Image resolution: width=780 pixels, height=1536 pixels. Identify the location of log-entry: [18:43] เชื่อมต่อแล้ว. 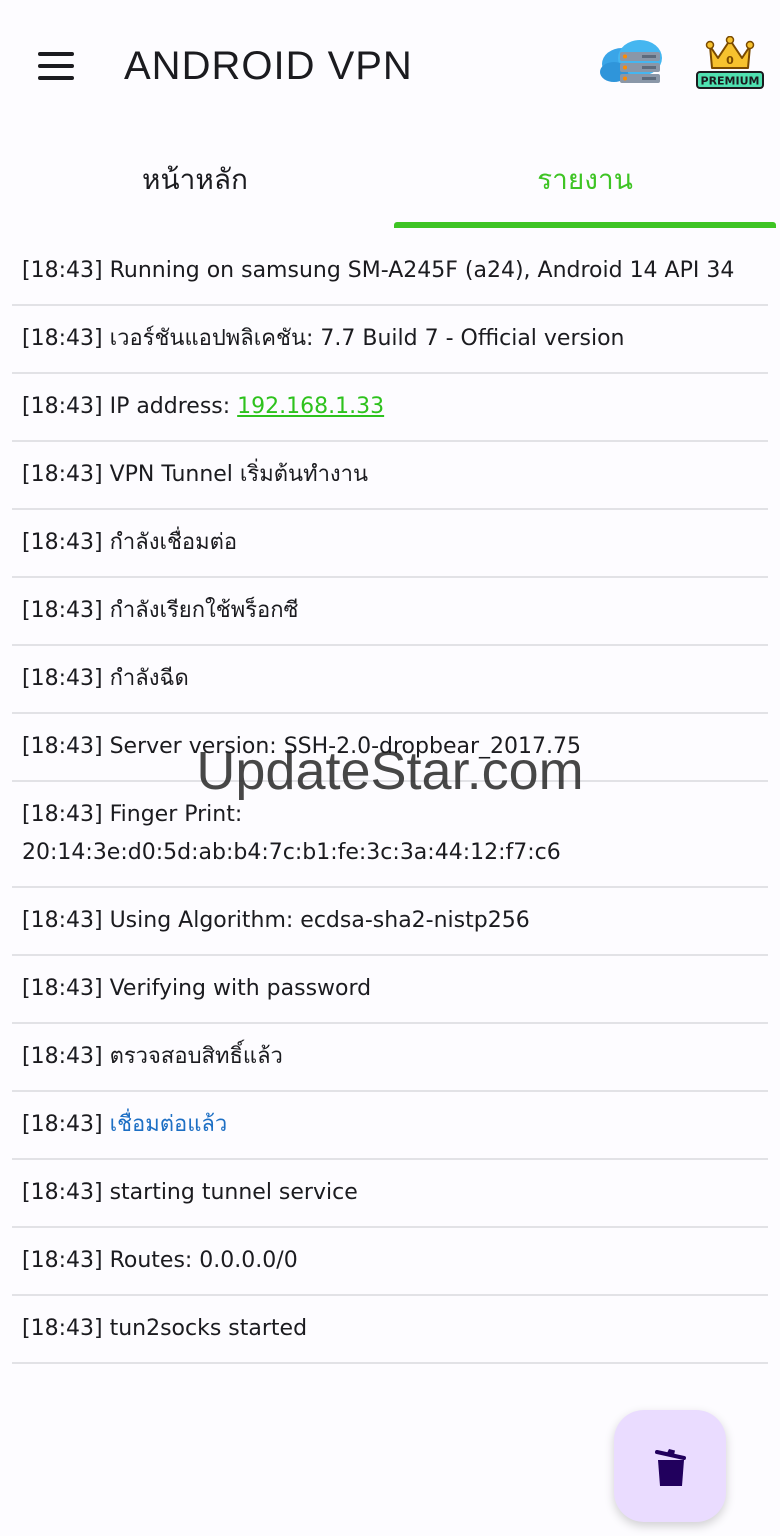
(390, 1126).